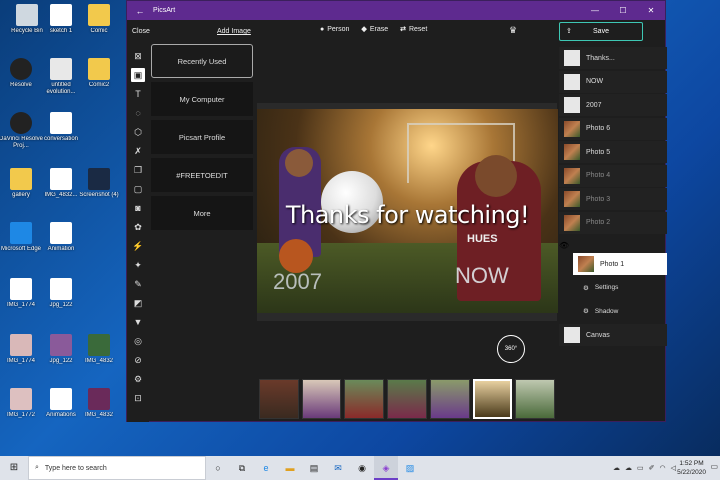 The width and height of the screenshot is (720, 480). What do you see at coordinates (141, 31) in the screenshot?
I see `close-button: Close` at bounding box center [141, 31].